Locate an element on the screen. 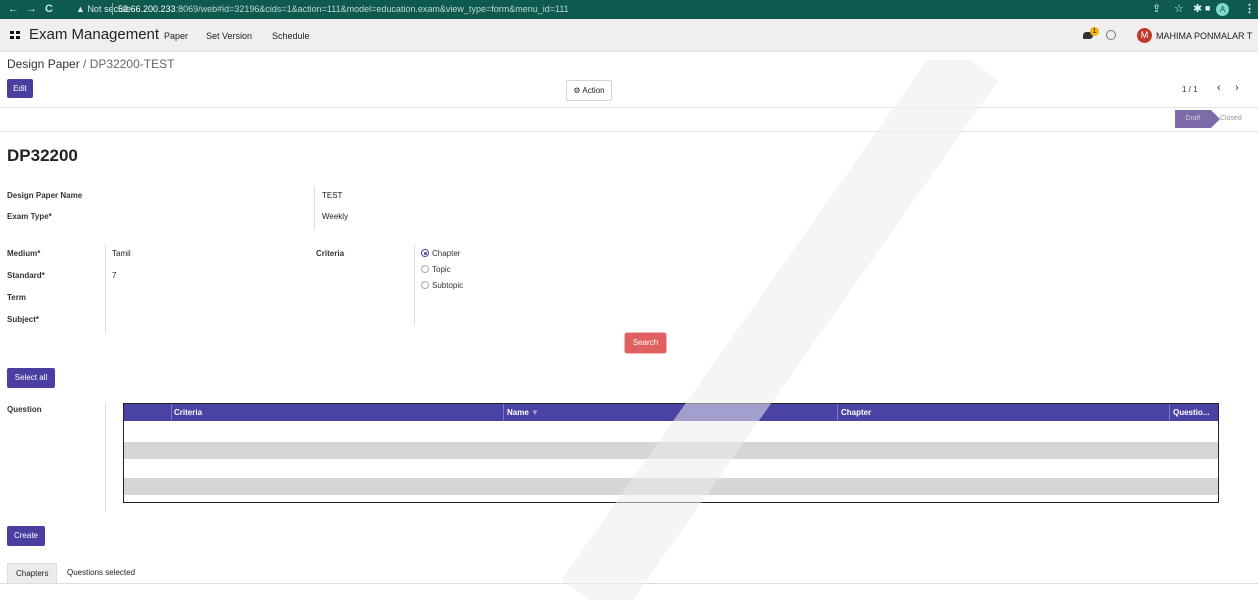 The image size is (1258, 600). sidepanel-icon: ■ is located at coordinates (1207, 8).